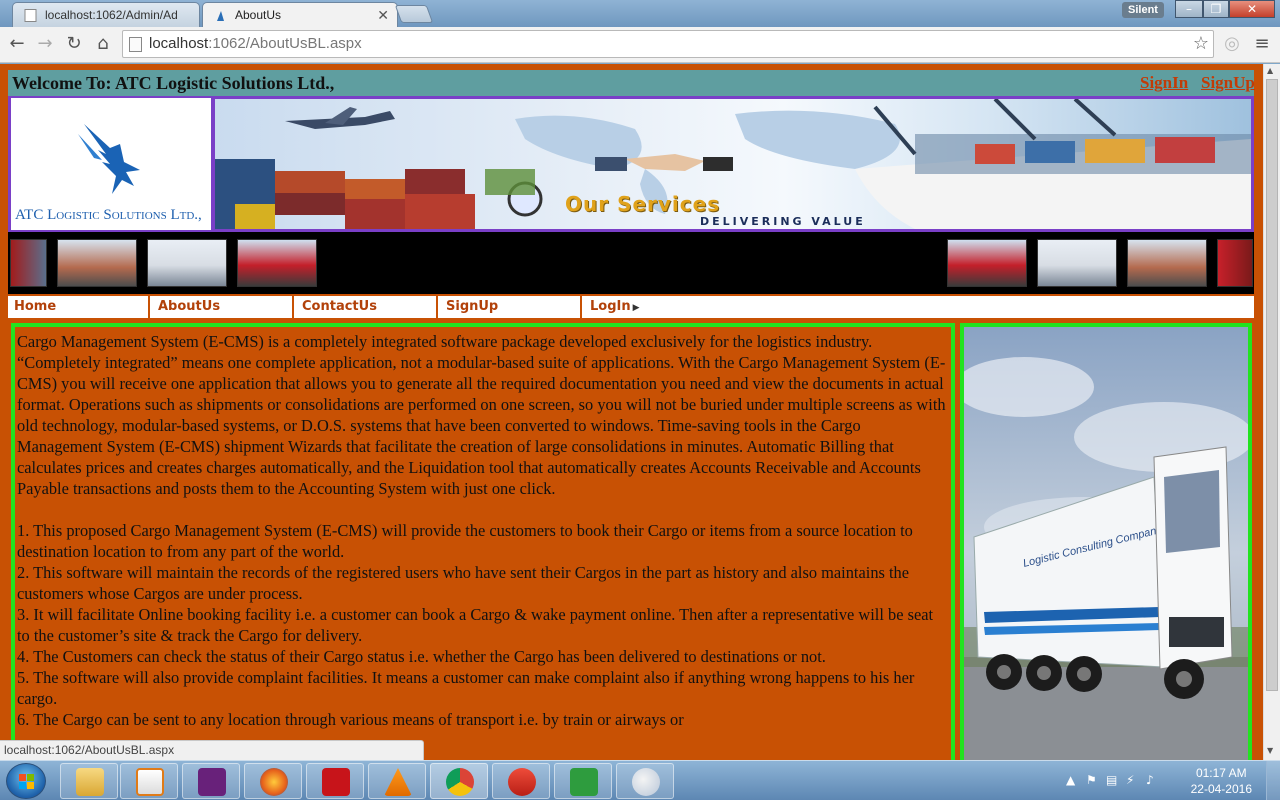  I want to click on eagle-logo-icon, so click(109, 159).